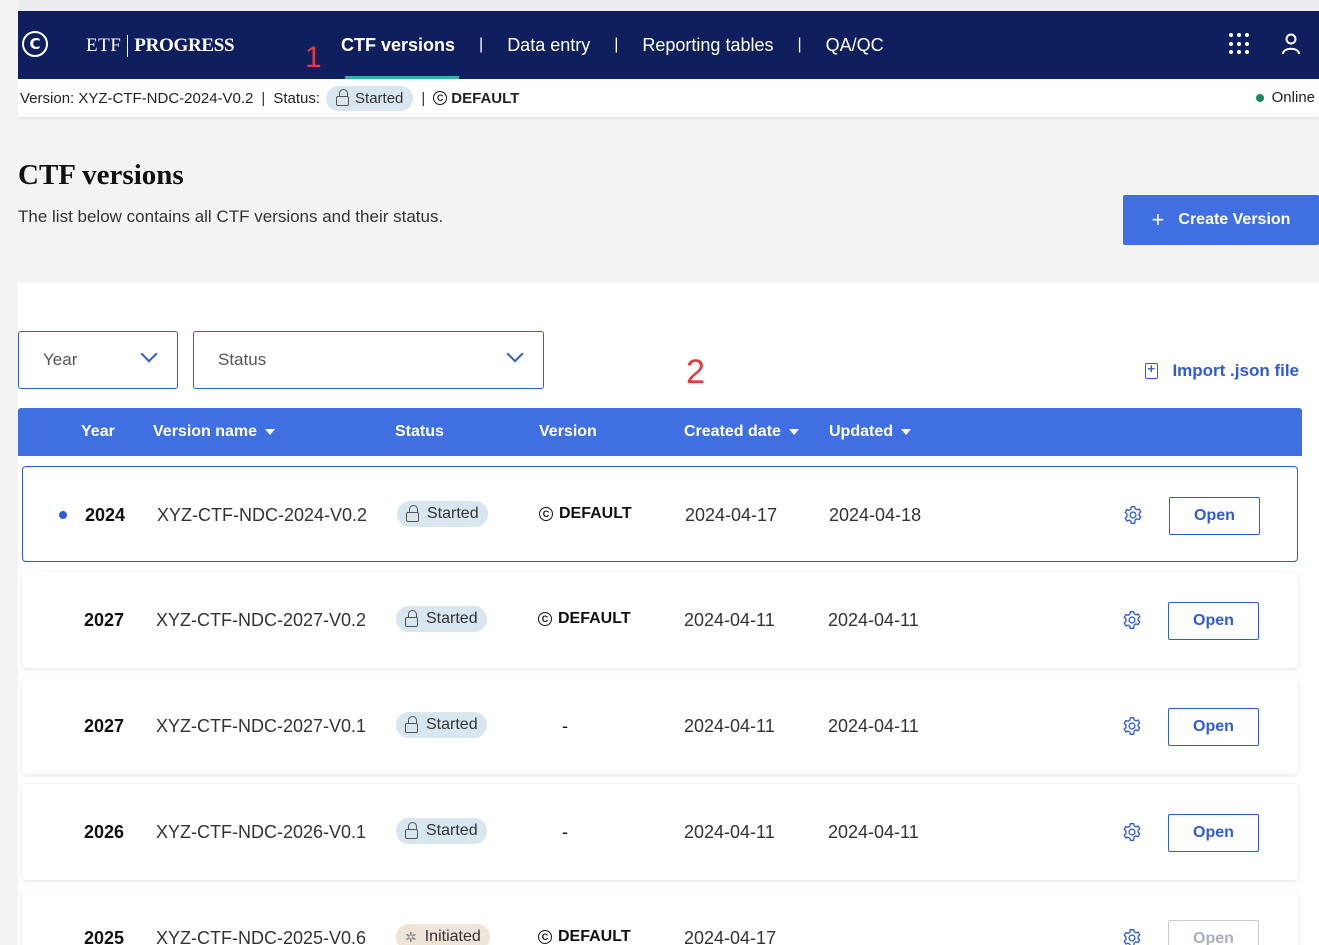  Describe the element at coordinates (443, 934) in the screenshot. I see `row-status-badge: ✲ Initiated` at that location.